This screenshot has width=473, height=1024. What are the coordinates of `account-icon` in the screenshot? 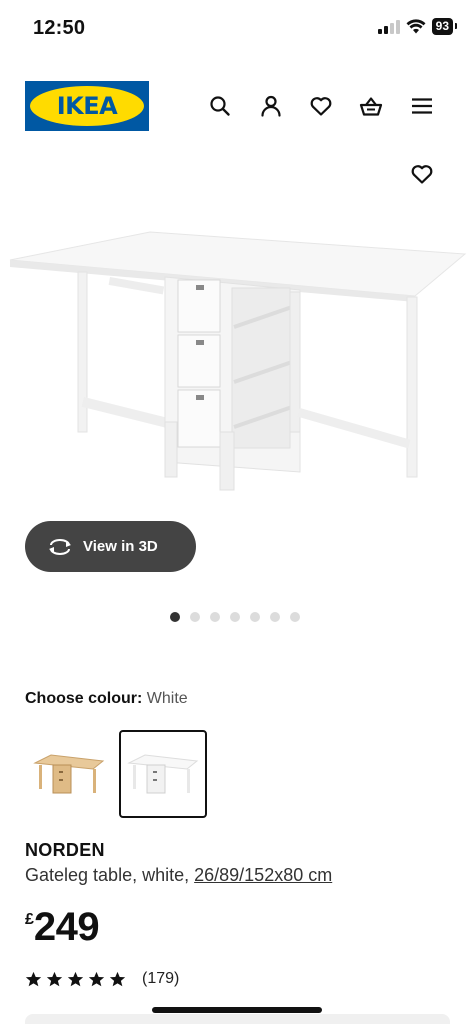 It's located at (271, 106).